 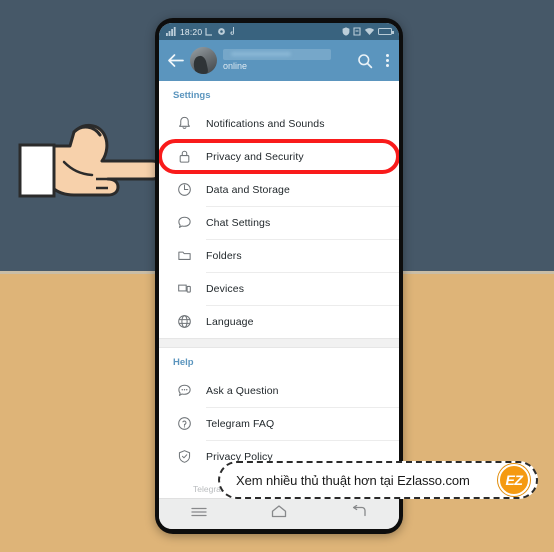 I want to click on settings-row-privacy-and-security: Privacy and Security, so click(x=279, y=156).